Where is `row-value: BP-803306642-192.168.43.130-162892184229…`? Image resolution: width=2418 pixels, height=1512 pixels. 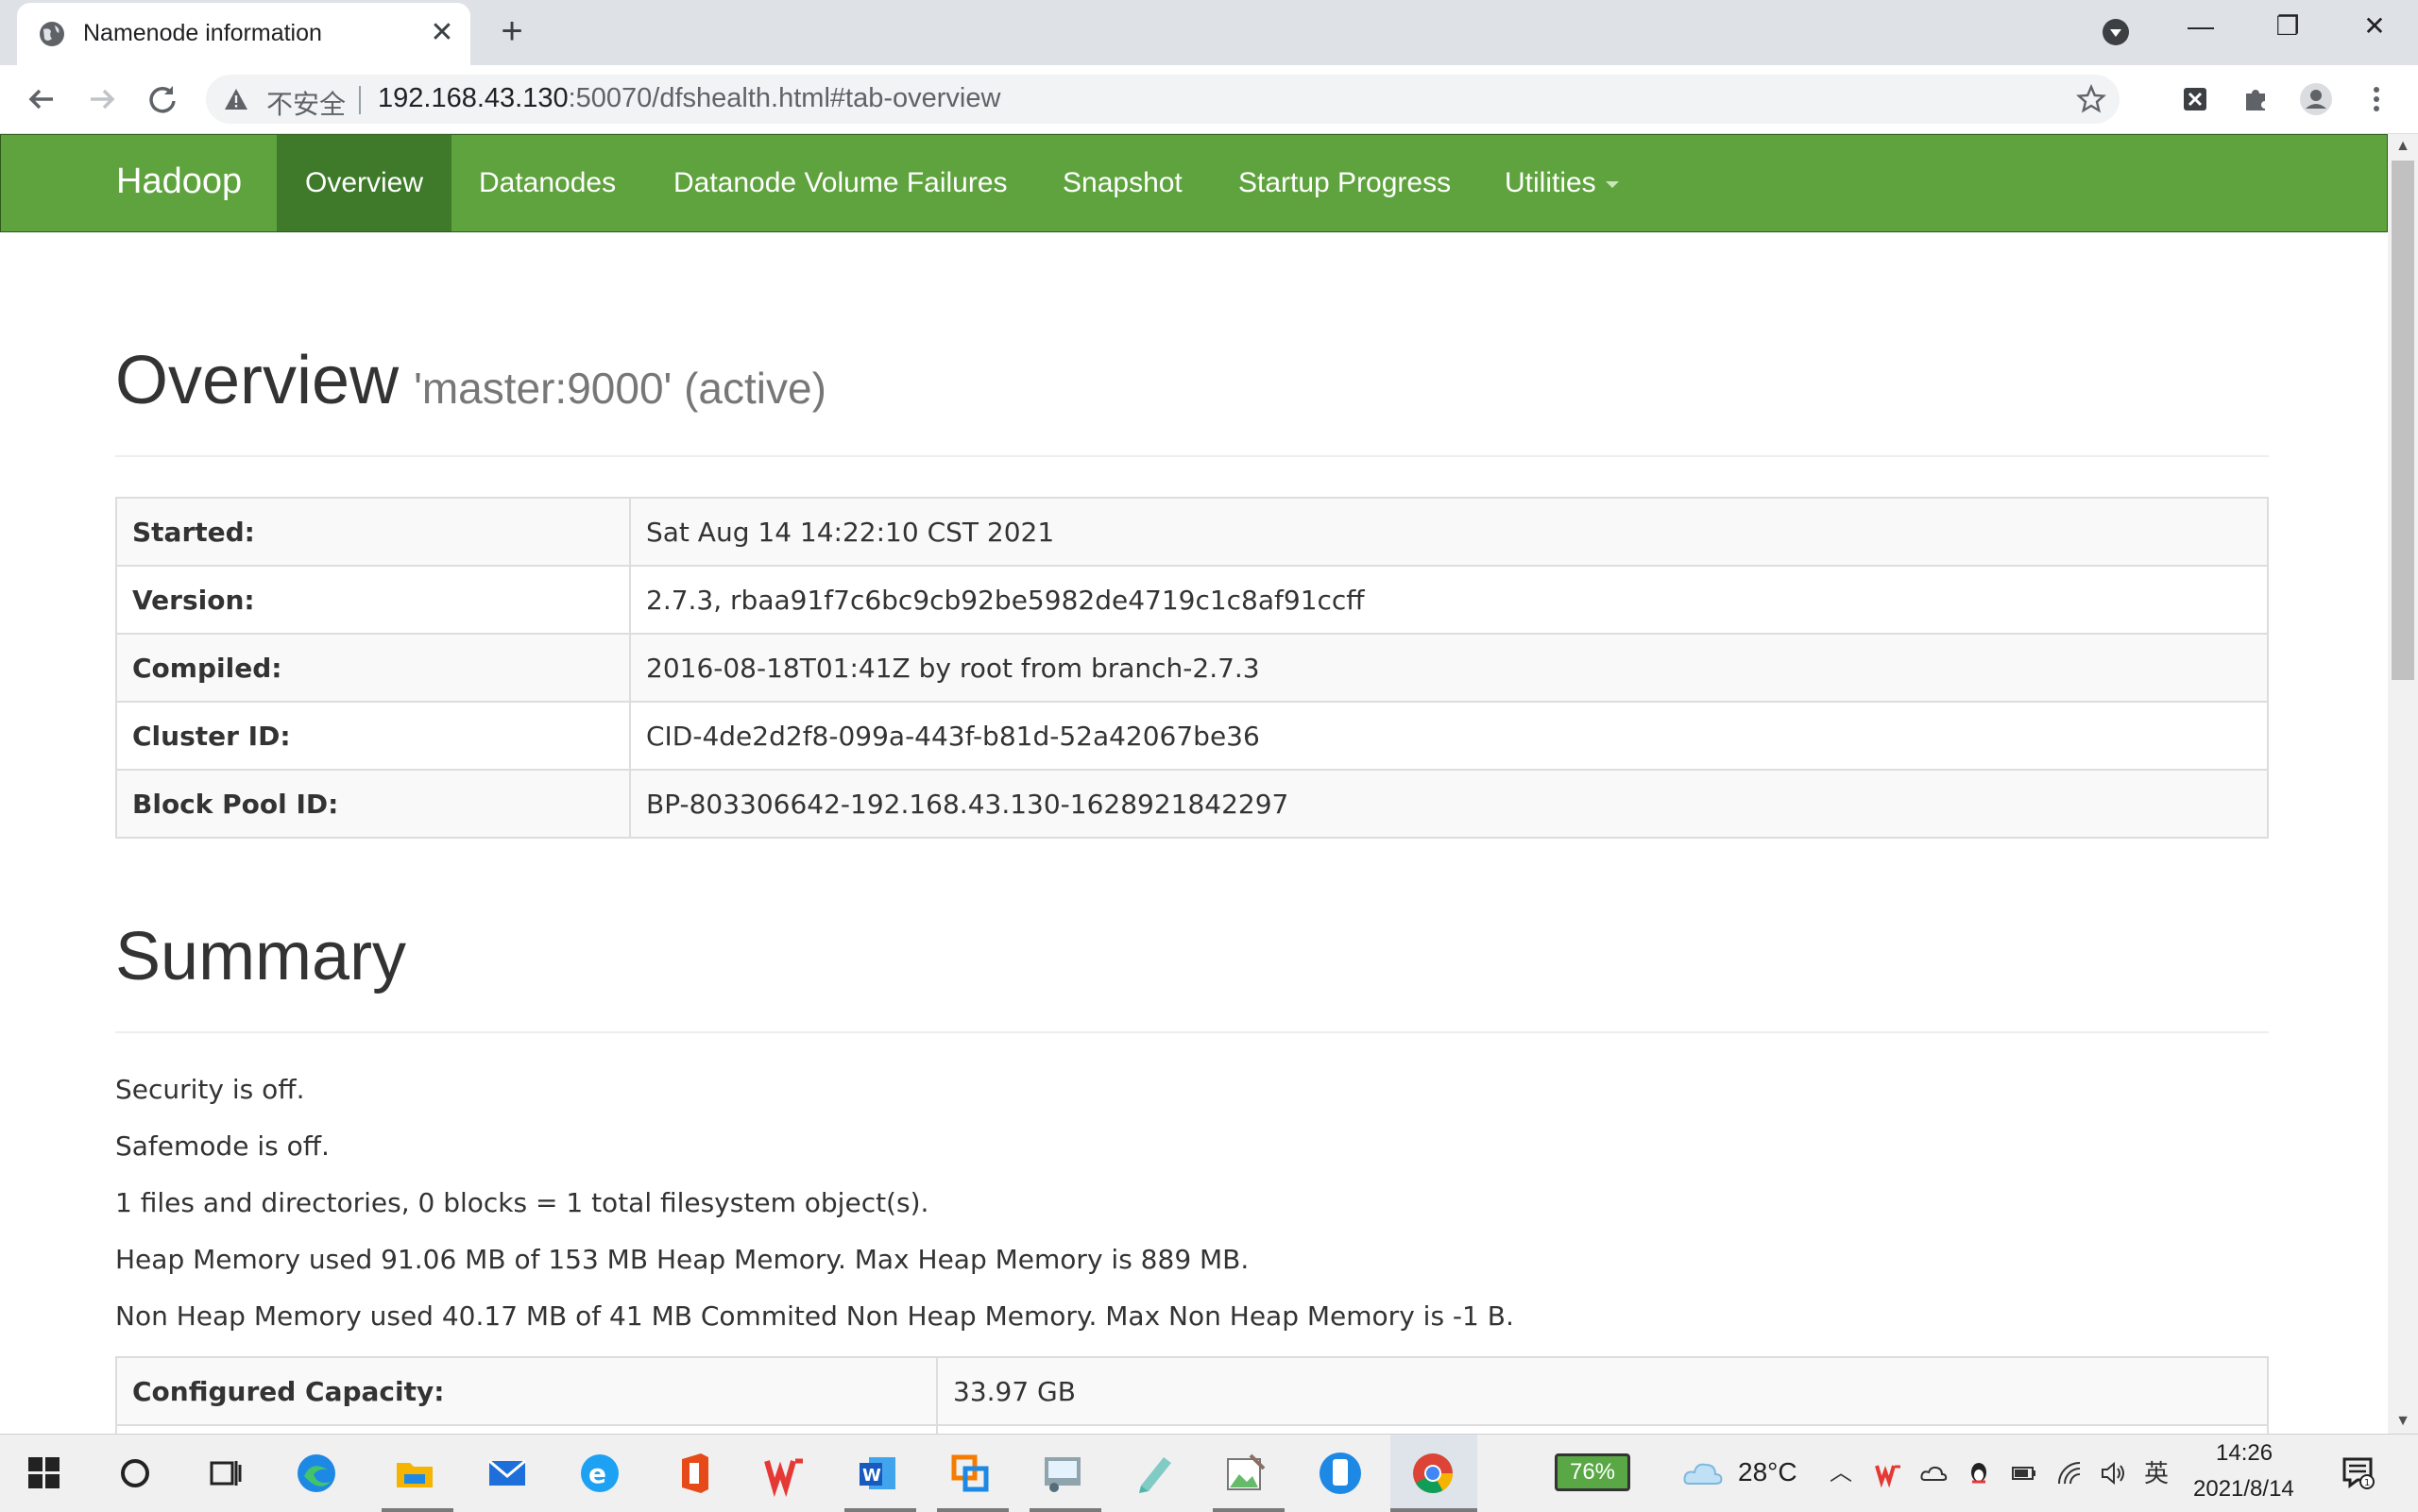
row-value: BP-803306642-192.168.43.130-162892184229… is located at coordinates (1449, 804).